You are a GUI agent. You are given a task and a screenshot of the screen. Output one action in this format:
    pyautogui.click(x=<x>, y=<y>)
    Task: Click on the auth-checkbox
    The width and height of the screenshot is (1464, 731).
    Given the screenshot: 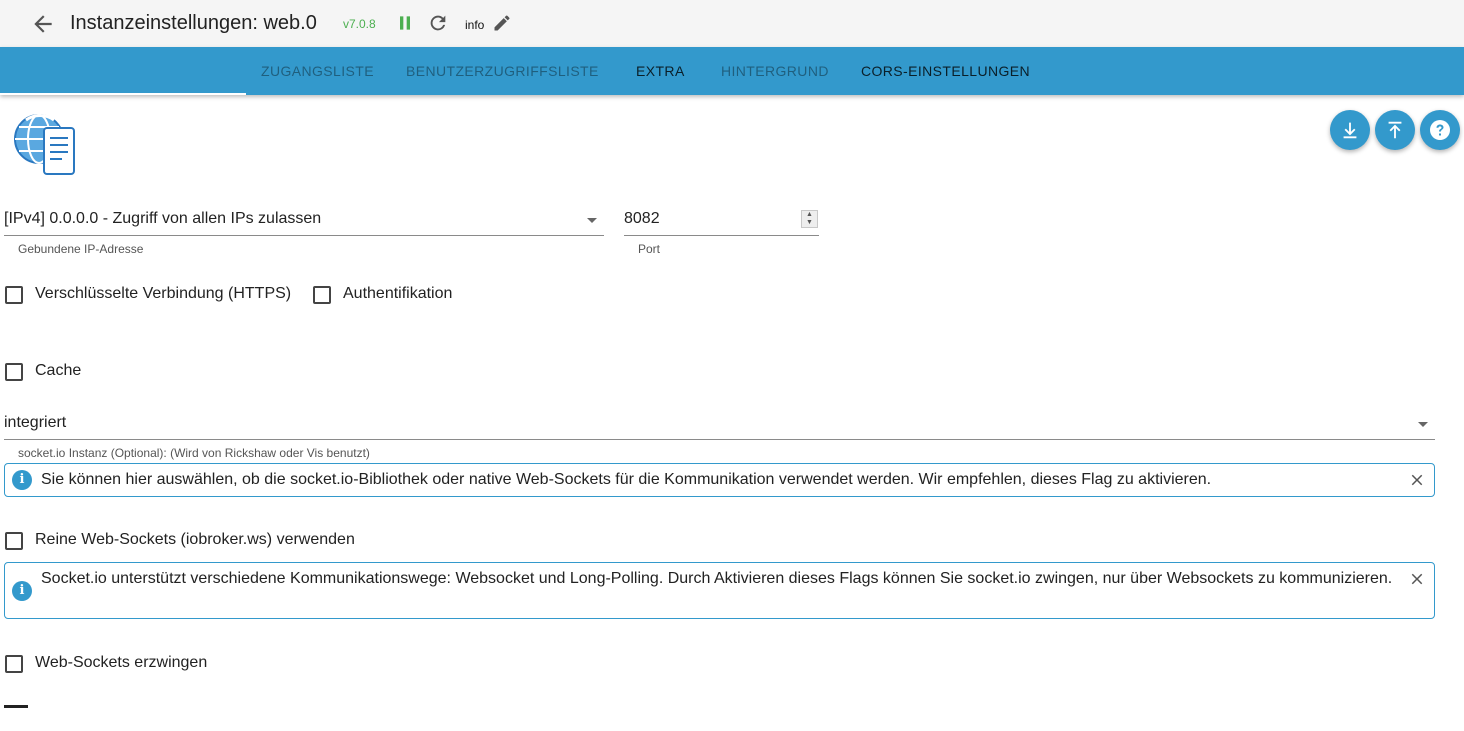 What is the action you would take?
    pyautogui.click(x=322, y=295)
    